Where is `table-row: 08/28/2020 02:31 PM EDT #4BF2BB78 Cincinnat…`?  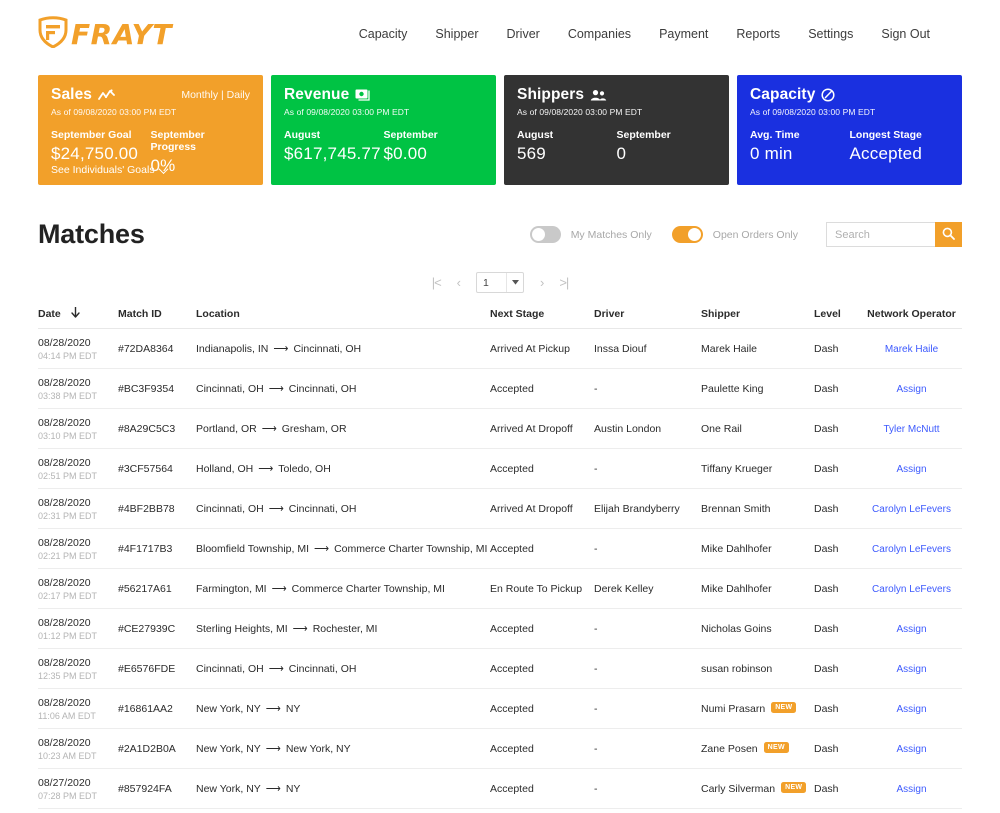
table-row: 08/28/2020 02:31 PM EDT #4BF2BB78 Cincinnat… is located at coordinates (500, 509).